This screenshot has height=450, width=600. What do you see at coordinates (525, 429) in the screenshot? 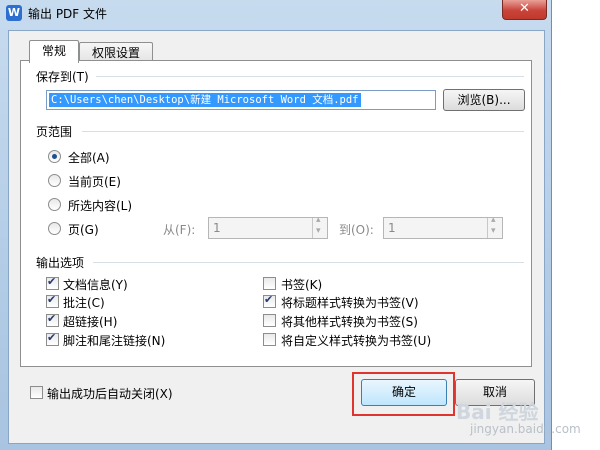
I see `baidu-url-watermark: jingyan.baidu.com` at bounding box center [525, 429].